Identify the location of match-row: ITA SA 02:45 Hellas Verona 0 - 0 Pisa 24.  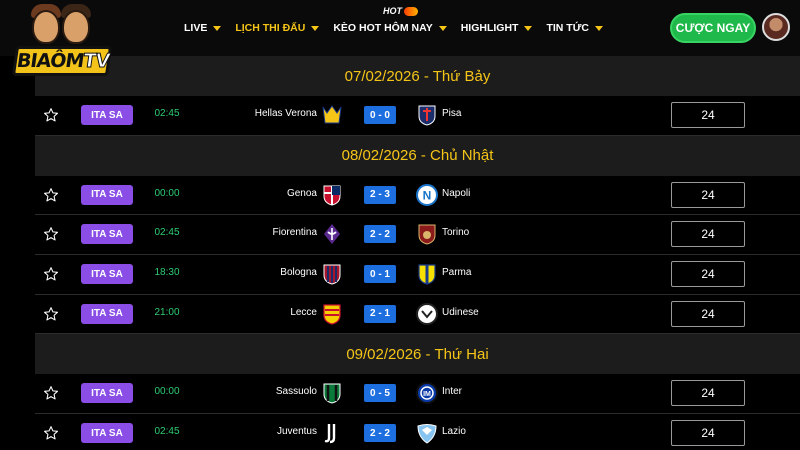
(417, 116).